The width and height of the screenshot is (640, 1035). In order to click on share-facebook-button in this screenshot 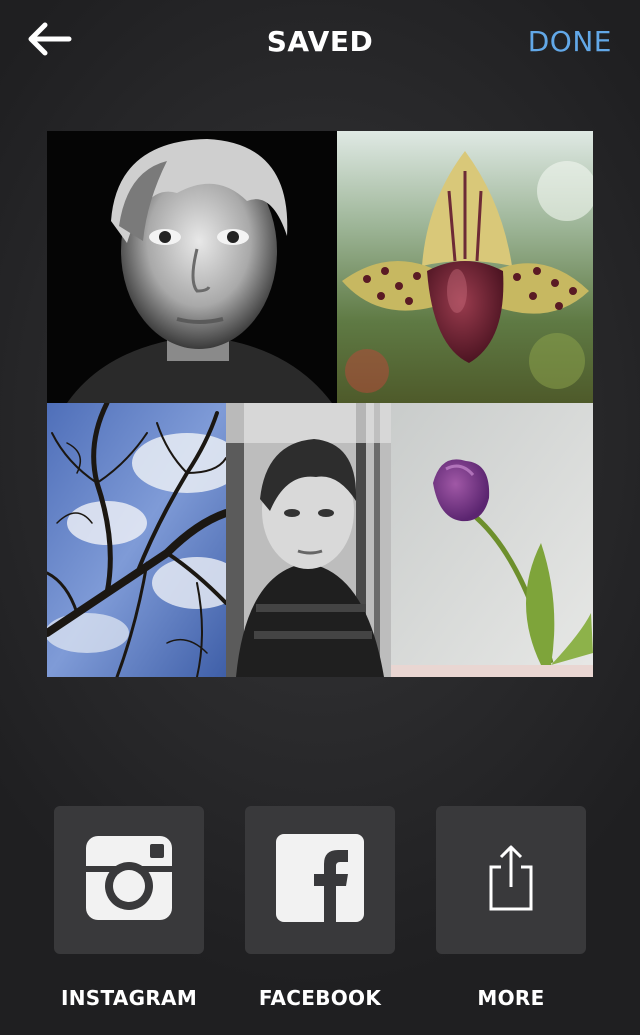, I will do `click(320, 880)`.